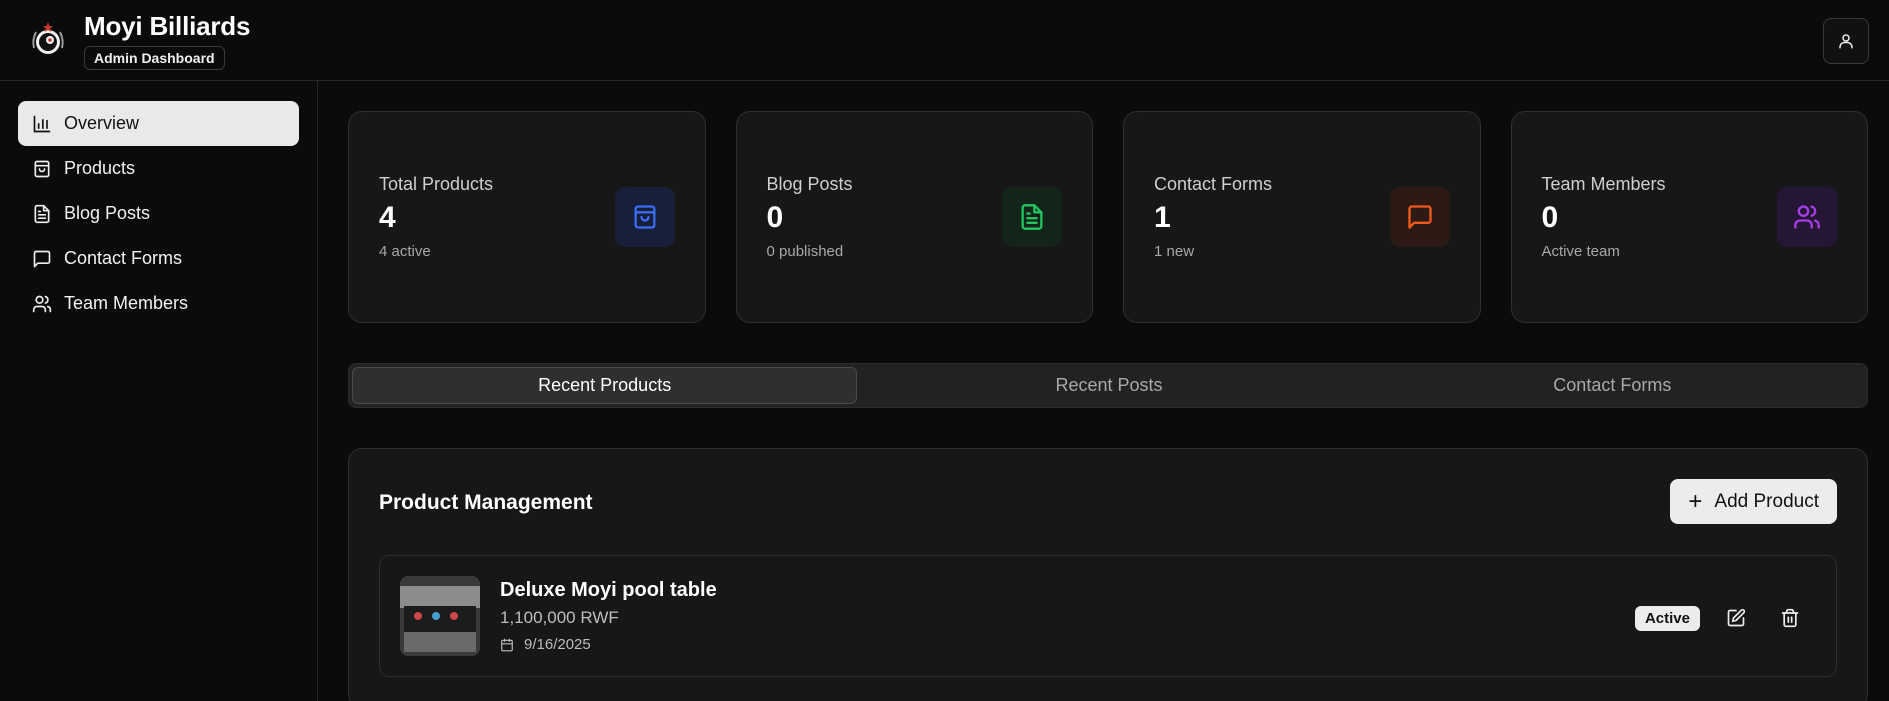  Describe the element at coordinates (123, 258) in the screenshot. I see `sidebar-item-label: Contact Forms` at that location.